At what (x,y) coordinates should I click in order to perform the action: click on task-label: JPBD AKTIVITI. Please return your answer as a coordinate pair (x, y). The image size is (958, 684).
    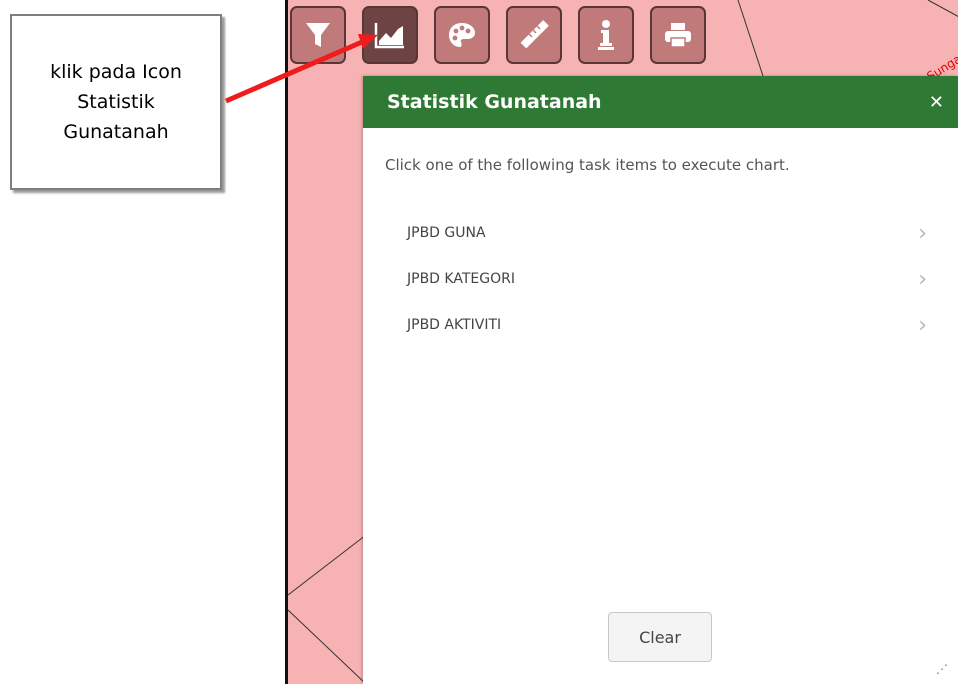
    Looking at the image, I should click on (454, 325).